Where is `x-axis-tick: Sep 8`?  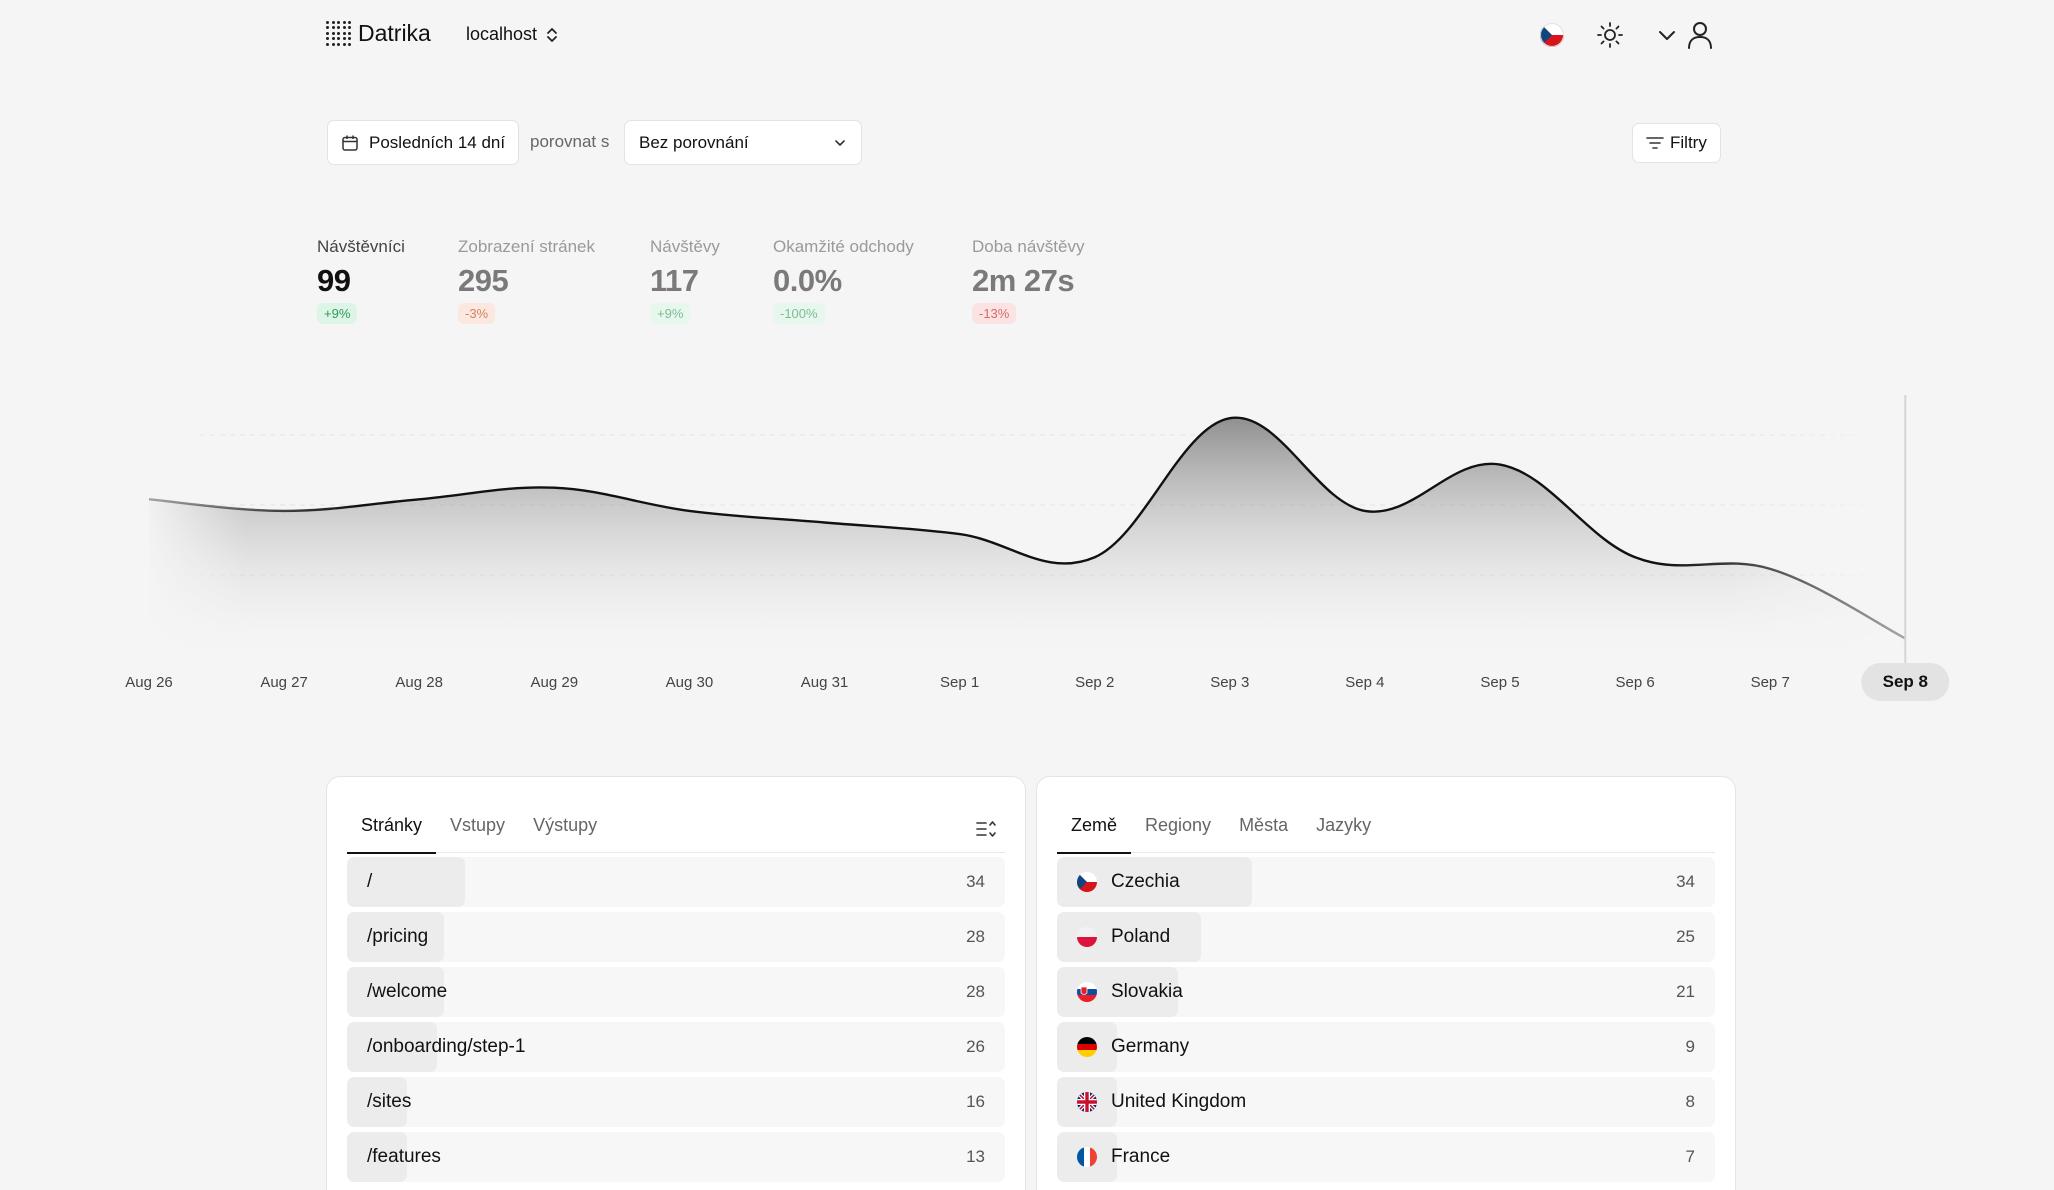 x-axis-tick: Sep 8 is located at coordinates (1905, 682).